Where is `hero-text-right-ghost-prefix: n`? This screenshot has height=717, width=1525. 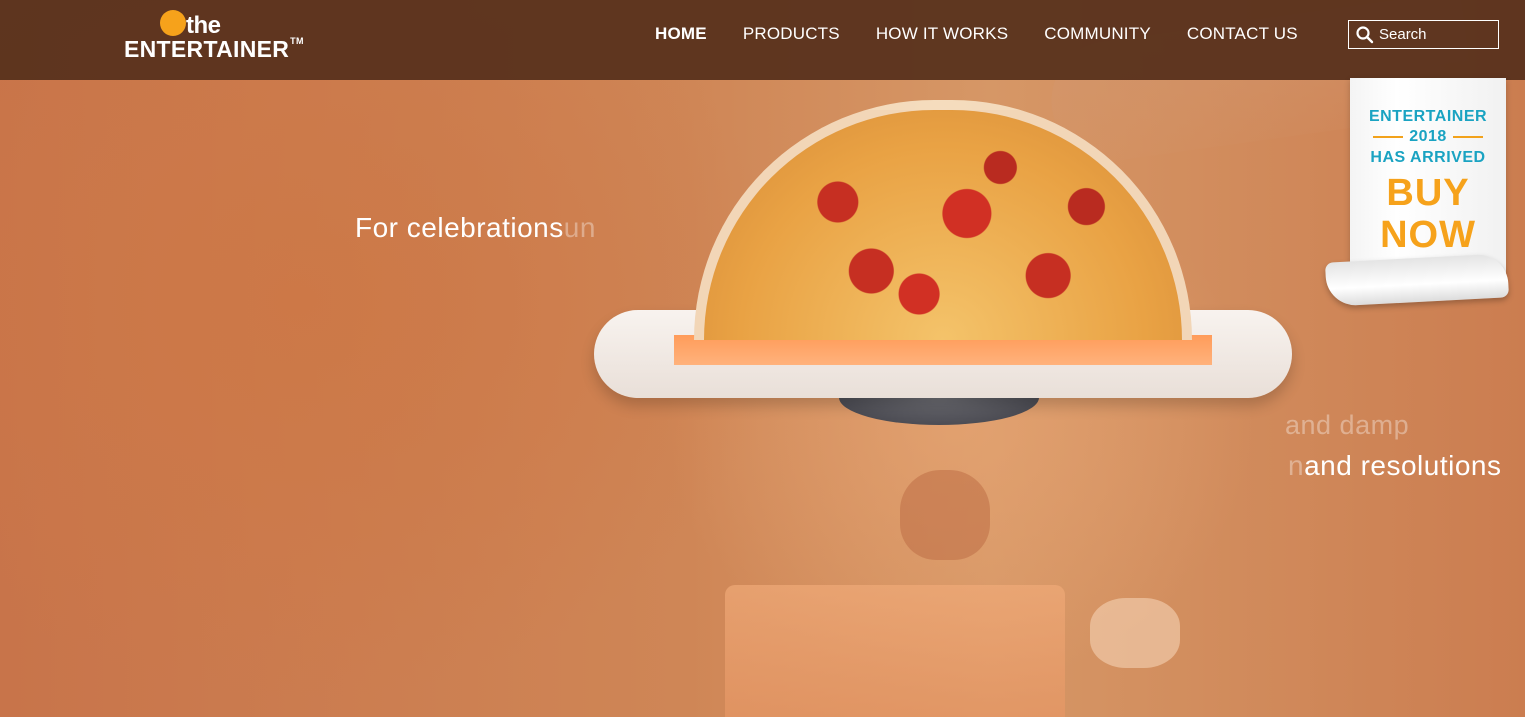
hero-text-right-ghost-prefix: n is located at coordinates (1296, 465).